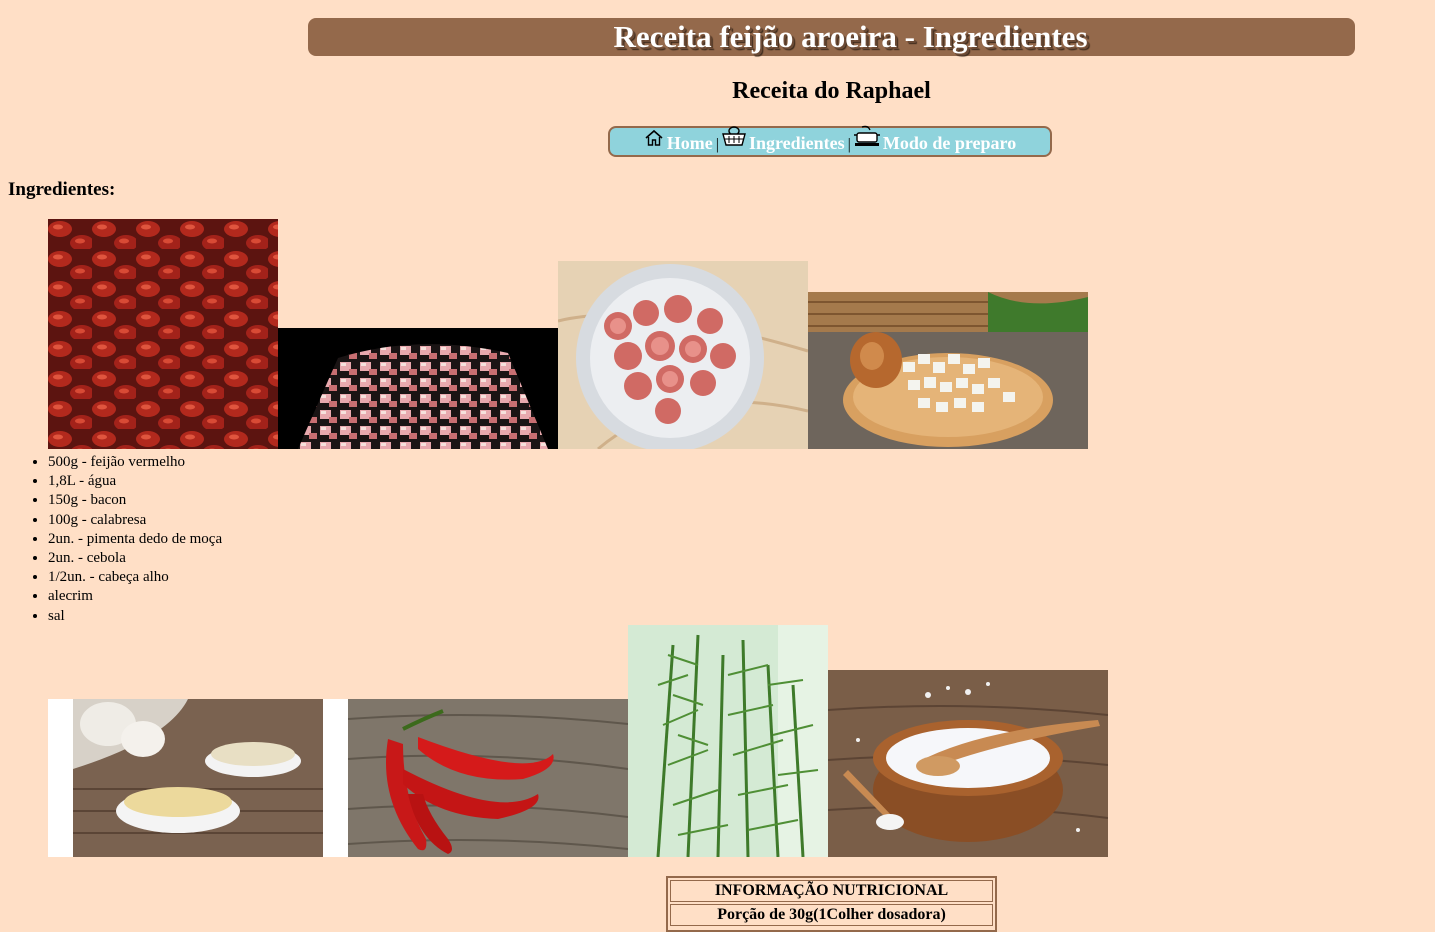  I want to click on list-item: 2un. - pimenta dedo de moça, so click(135, 539).